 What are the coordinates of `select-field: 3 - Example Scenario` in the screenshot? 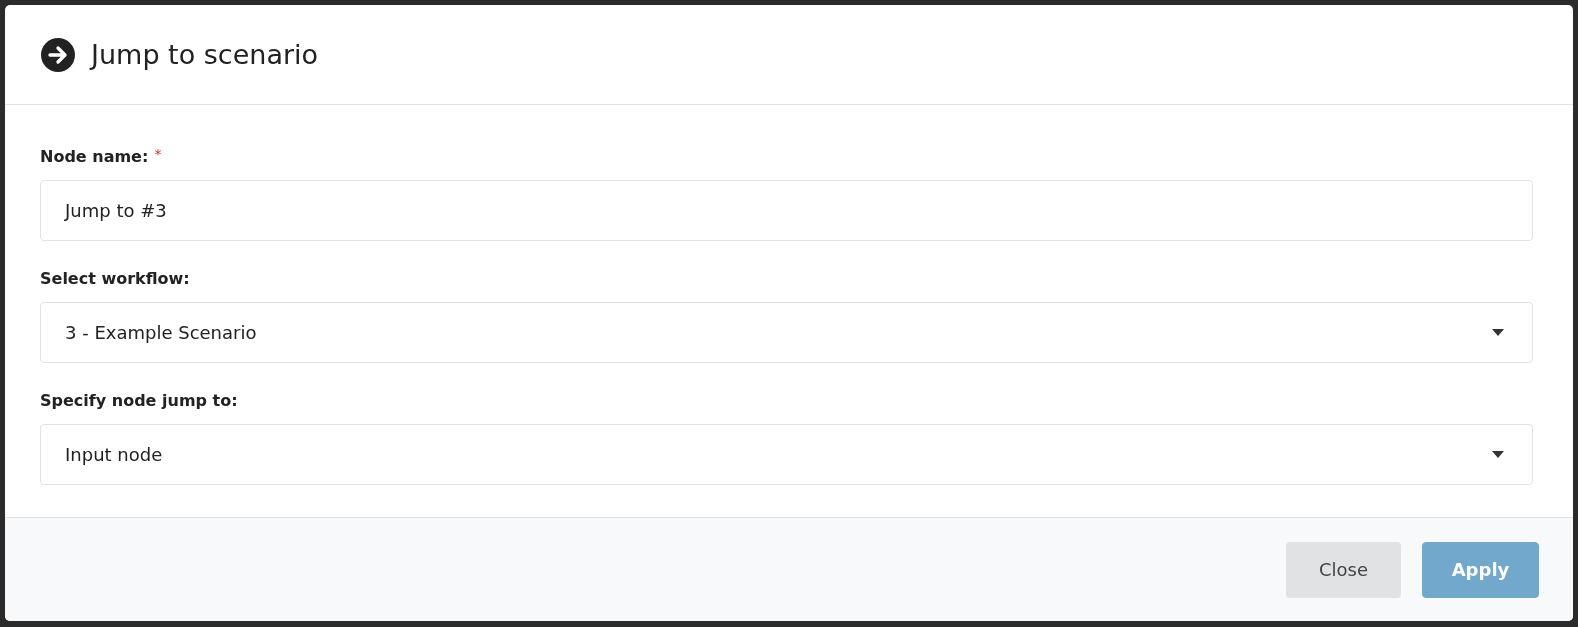 It's located at (786, 332).